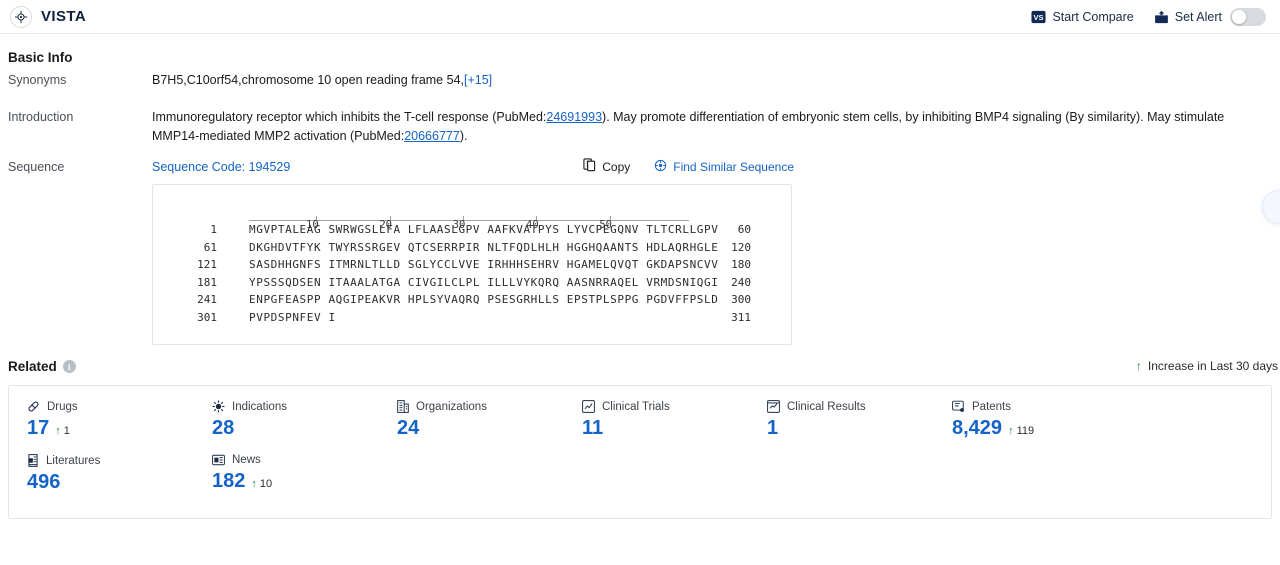 The width and height of the screenshot is (1280, 565). I want to click on page-title: VISTA, so click(64, 16).